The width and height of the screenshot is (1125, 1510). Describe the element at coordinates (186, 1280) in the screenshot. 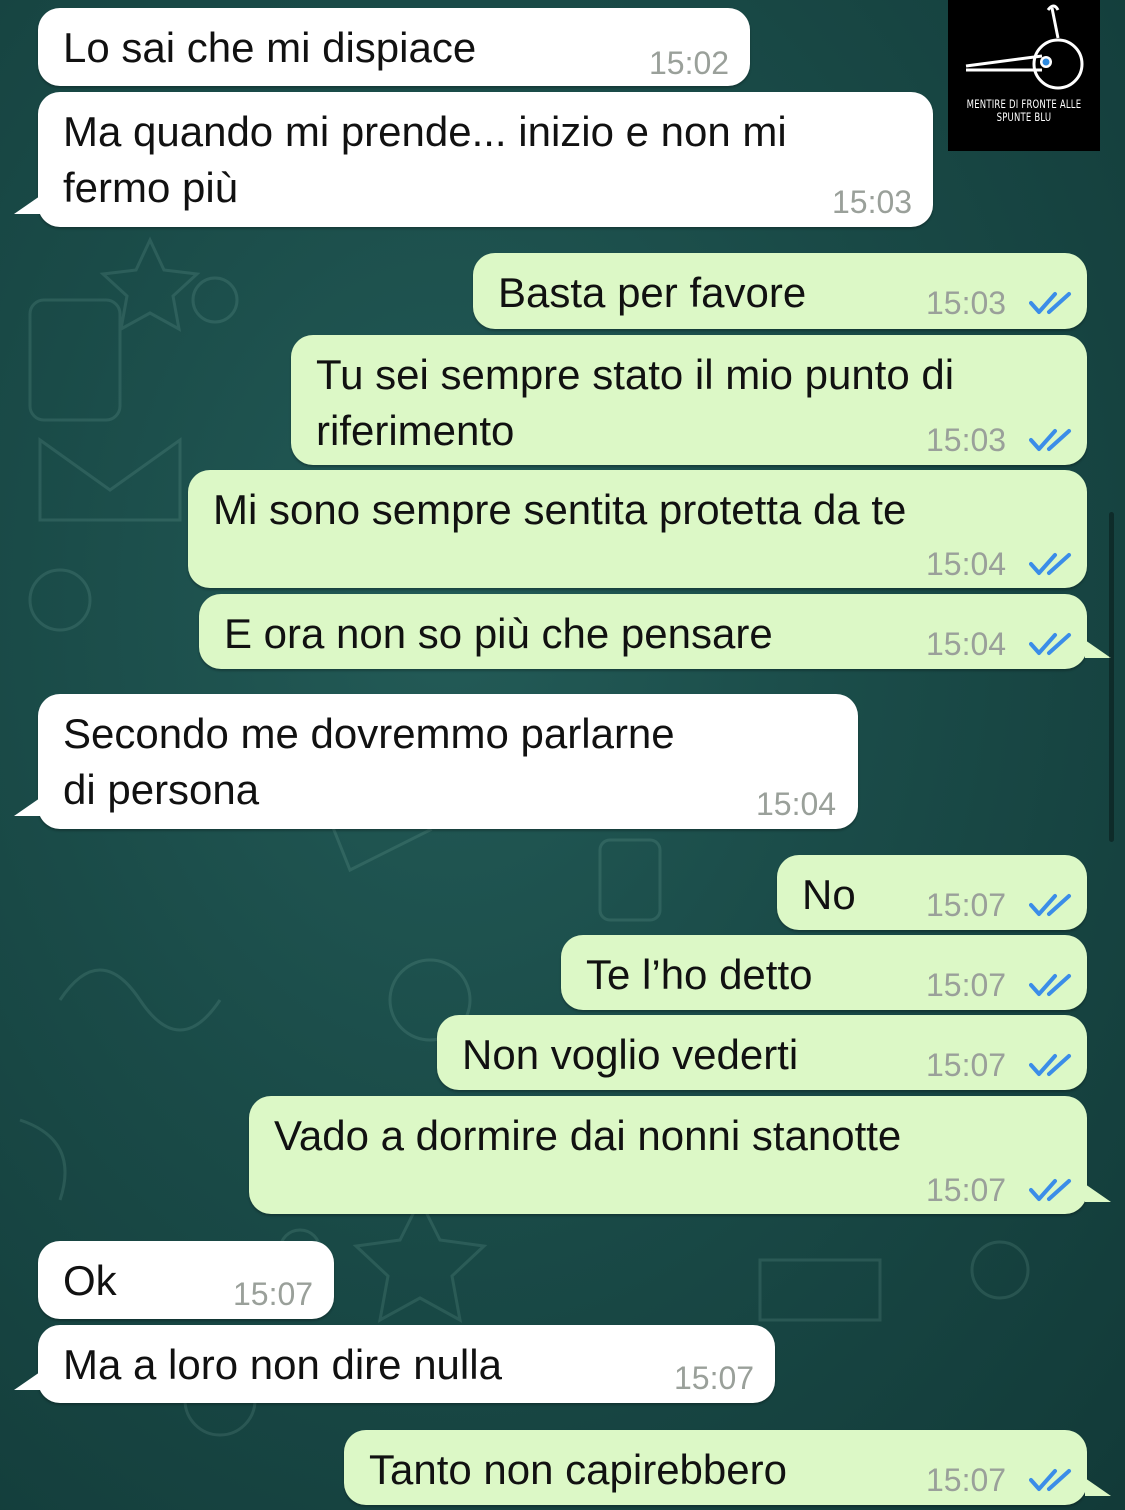

I see `message-bubble-incoming: Ok 15:07` at that location.